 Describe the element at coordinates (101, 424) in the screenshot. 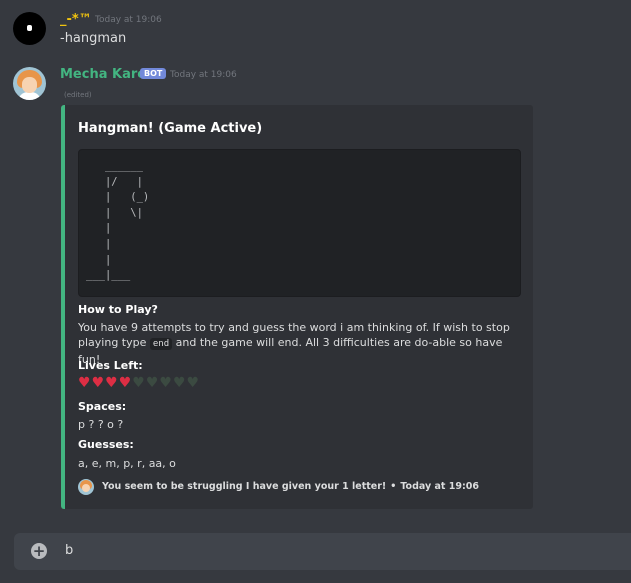

I see `field-spaces-value: p ? ? o ?` at that location.